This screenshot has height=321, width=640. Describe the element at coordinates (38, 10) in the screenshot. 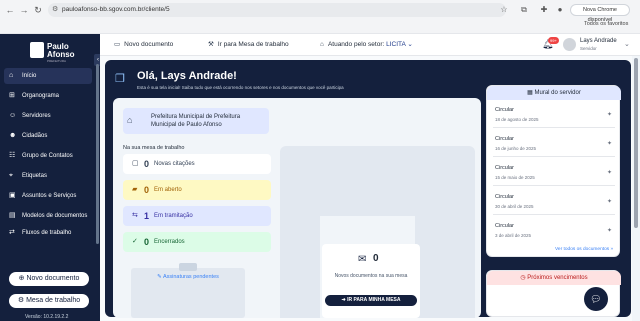

I see `reload-icon: ↻` at that location.